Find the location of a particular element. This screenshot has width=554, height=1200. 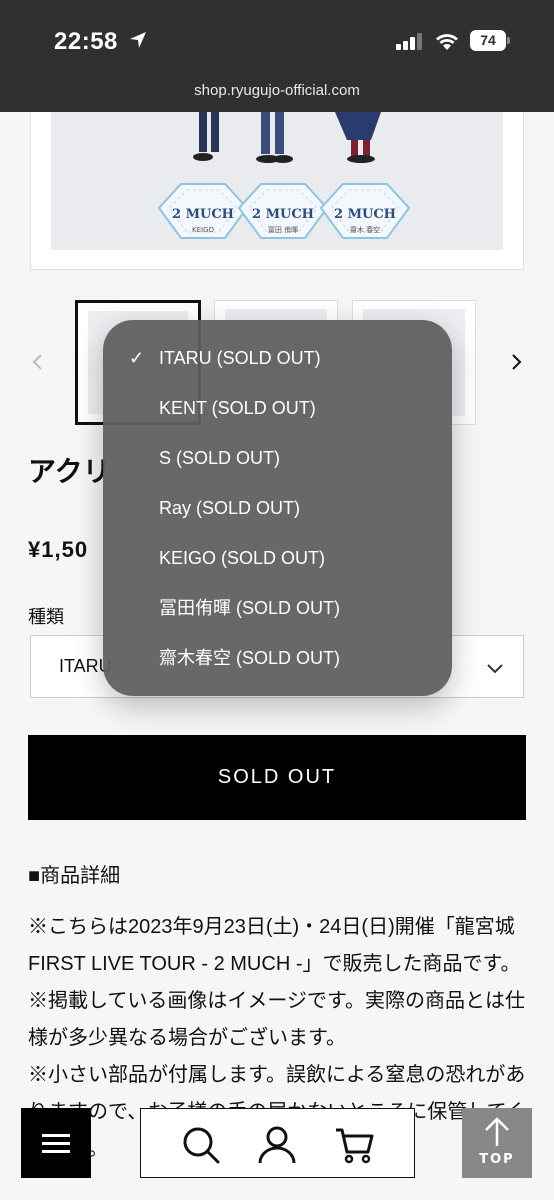

dropdown-option-label: 齋木春空 (SOLD OUT) is located at coordinates (250, 658).